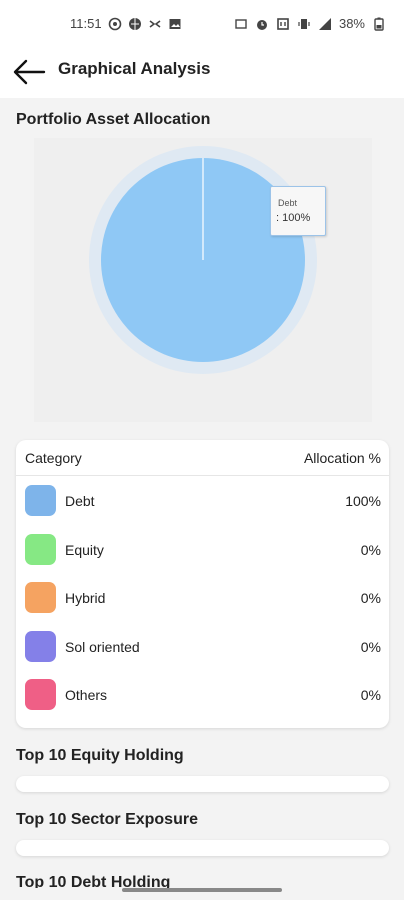  Describe the element at coordinates (342, 458) in the screenshot. I see `header-allocation: Allocation %` at that location.